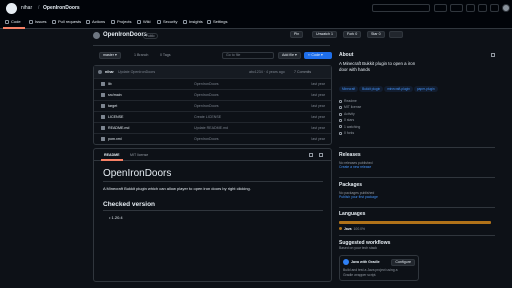  I want to click on publish-package-link: Publish your first package, so click(417, 197).